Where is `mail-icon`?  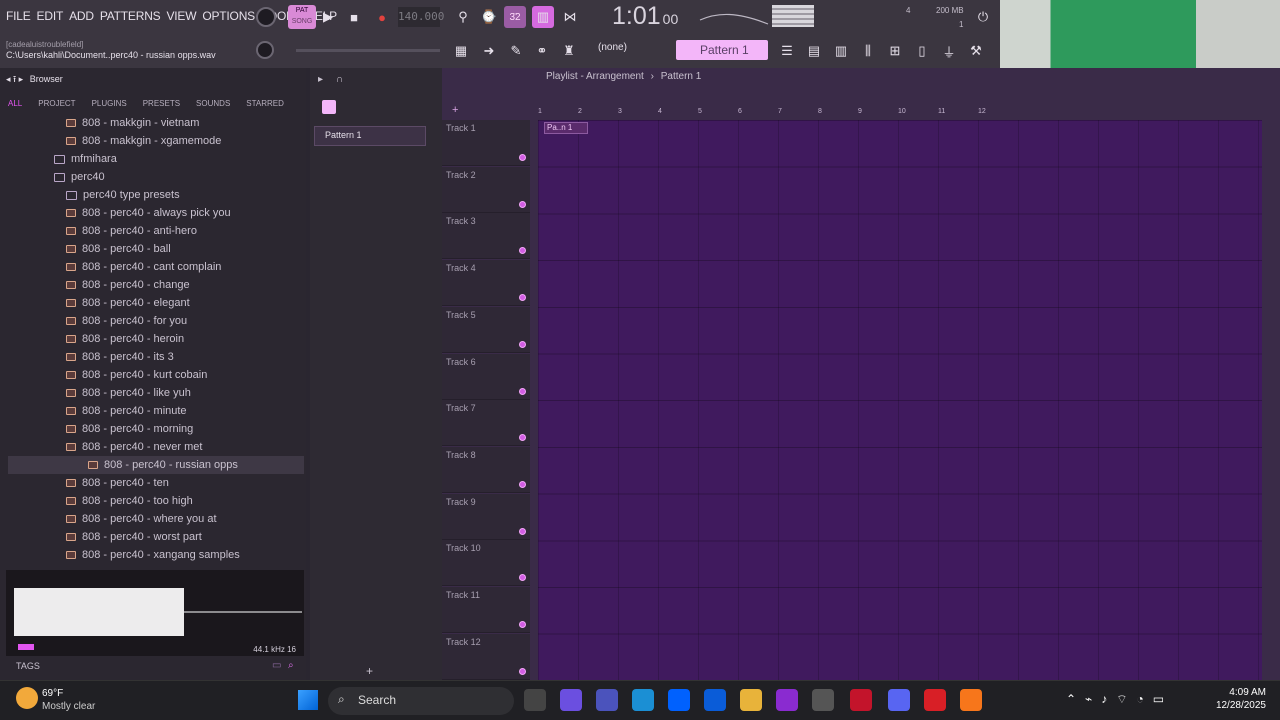 mail-icon is located at coordinates (715, 700).